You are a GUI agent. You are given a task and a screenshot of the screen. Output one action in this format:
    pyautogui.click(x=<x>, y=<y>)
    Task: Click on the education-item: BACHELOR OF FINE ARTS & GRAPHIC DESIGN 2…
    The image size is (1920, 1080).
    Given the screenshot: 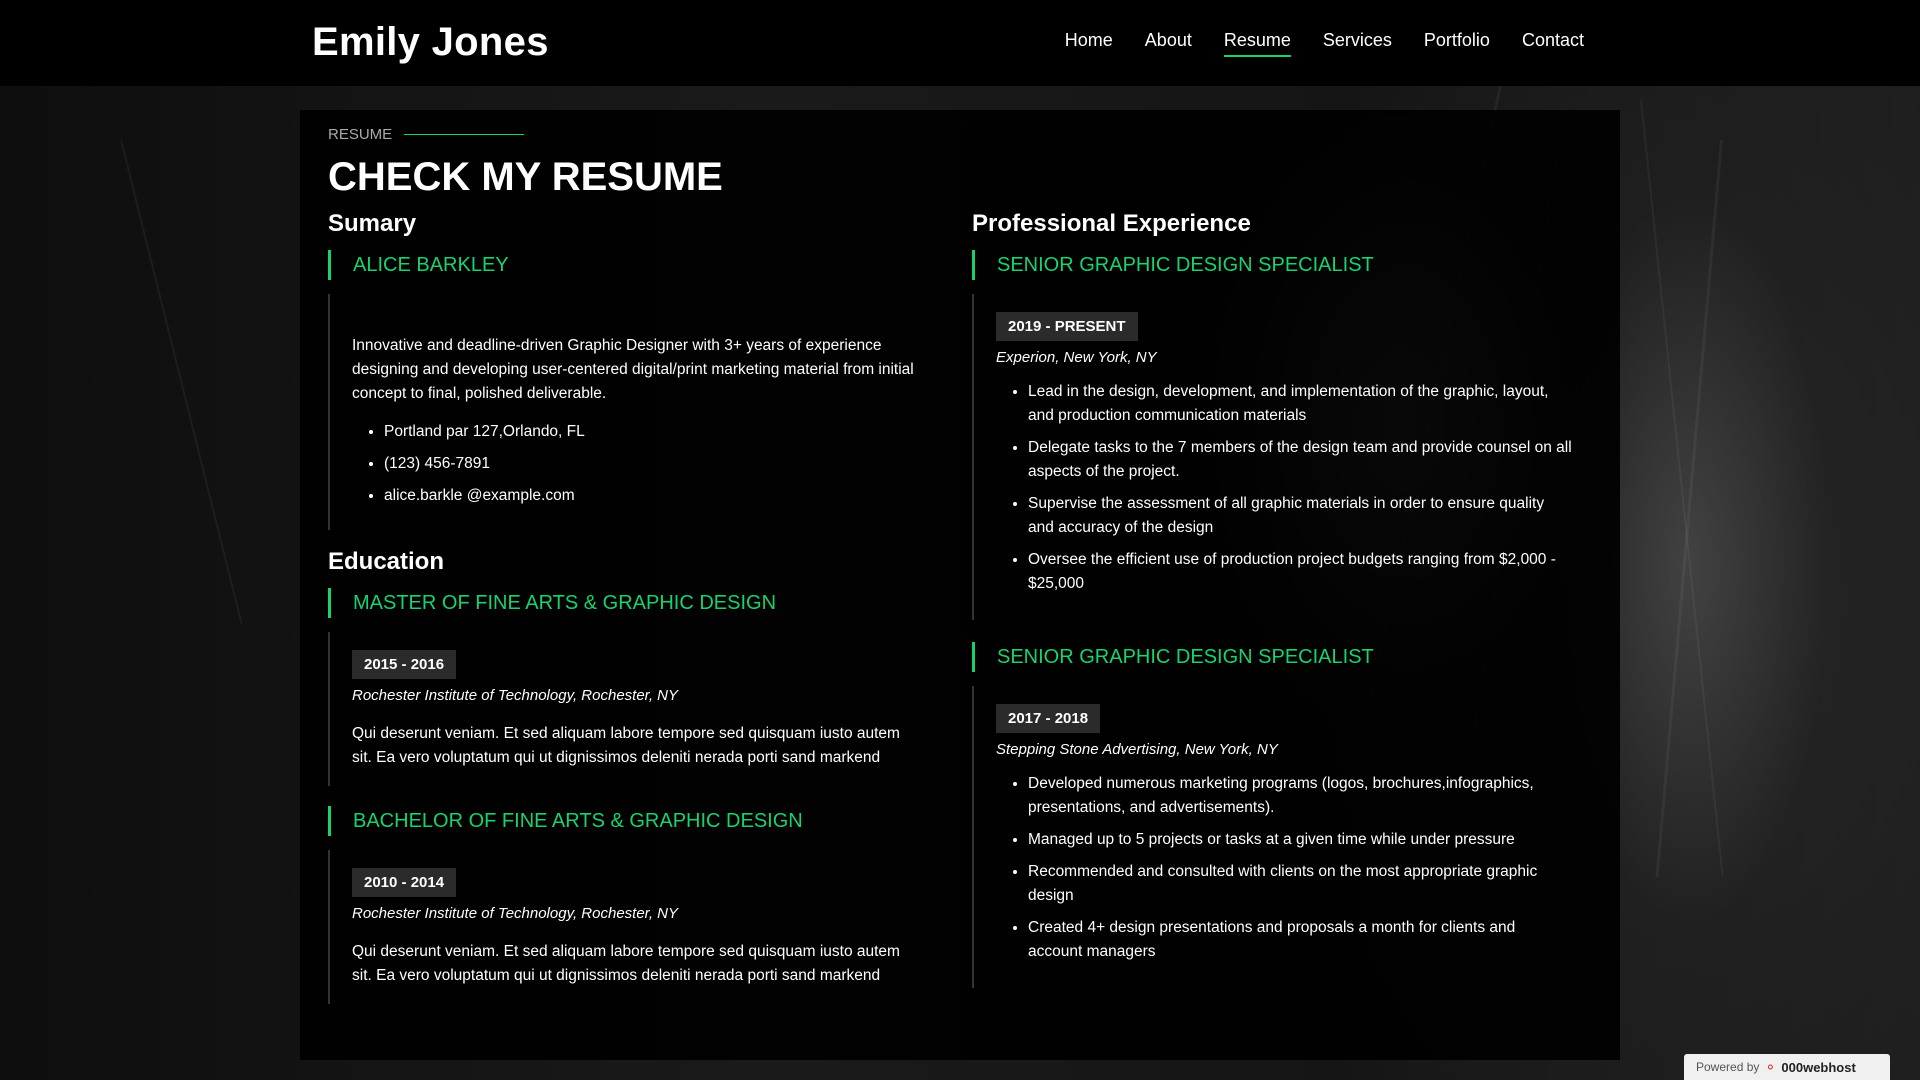 What is the action you would take?
    pyautogui.click(x=623, y=905)
    